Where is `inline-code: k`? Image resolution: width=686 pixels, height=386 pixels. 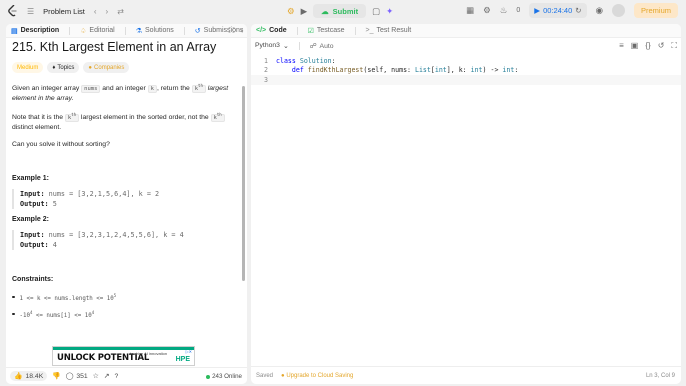
inline-code: k is located at coordinates (152, 88).